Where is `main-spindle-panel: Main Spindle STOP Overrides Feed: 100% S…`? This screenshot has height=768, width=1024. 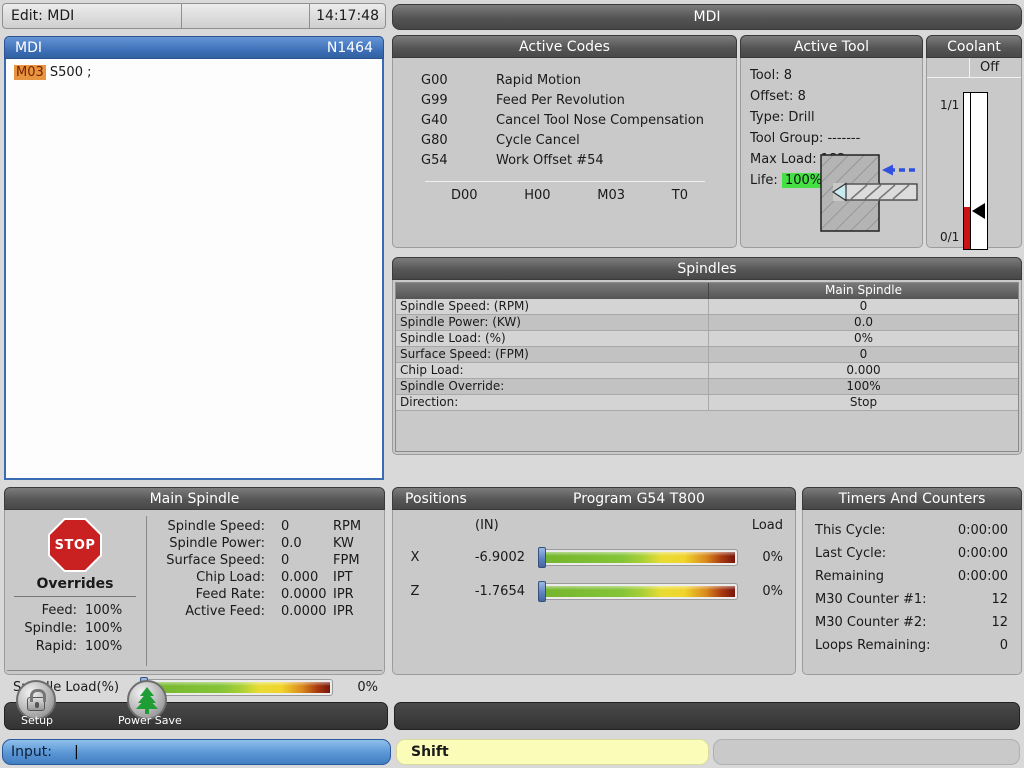
main-spindle-panel: Main Spindle STOP Overrides Feed: 100% S… is located at coordinates (194, 592).